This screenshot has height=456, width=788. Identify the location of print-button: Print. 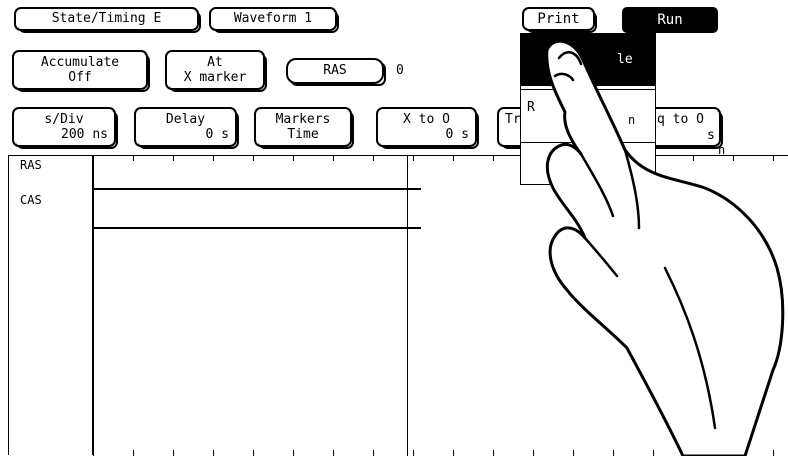
(559, 20).